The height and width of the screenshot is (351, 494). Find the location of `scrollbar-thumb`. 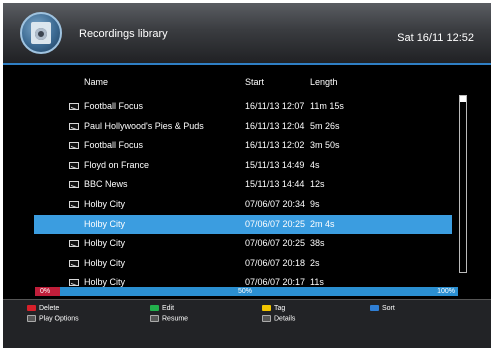

scrollbar-thumb is located at coordinates (463, 99).